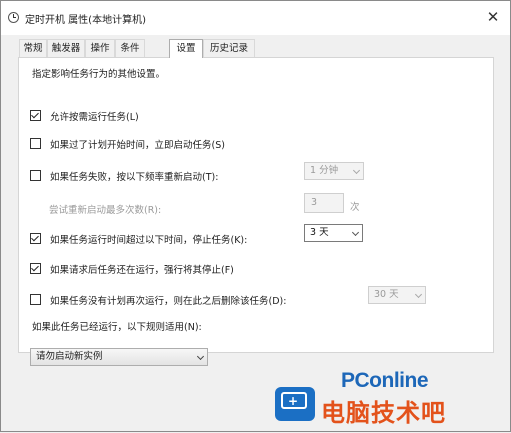 This screenshot has width=511, height=433. What do you see at coordinates (99, 74) in the screenshot?
I see `settings-description: 指定影响任务行为的其他设置。` at bounding box center [99, 74].